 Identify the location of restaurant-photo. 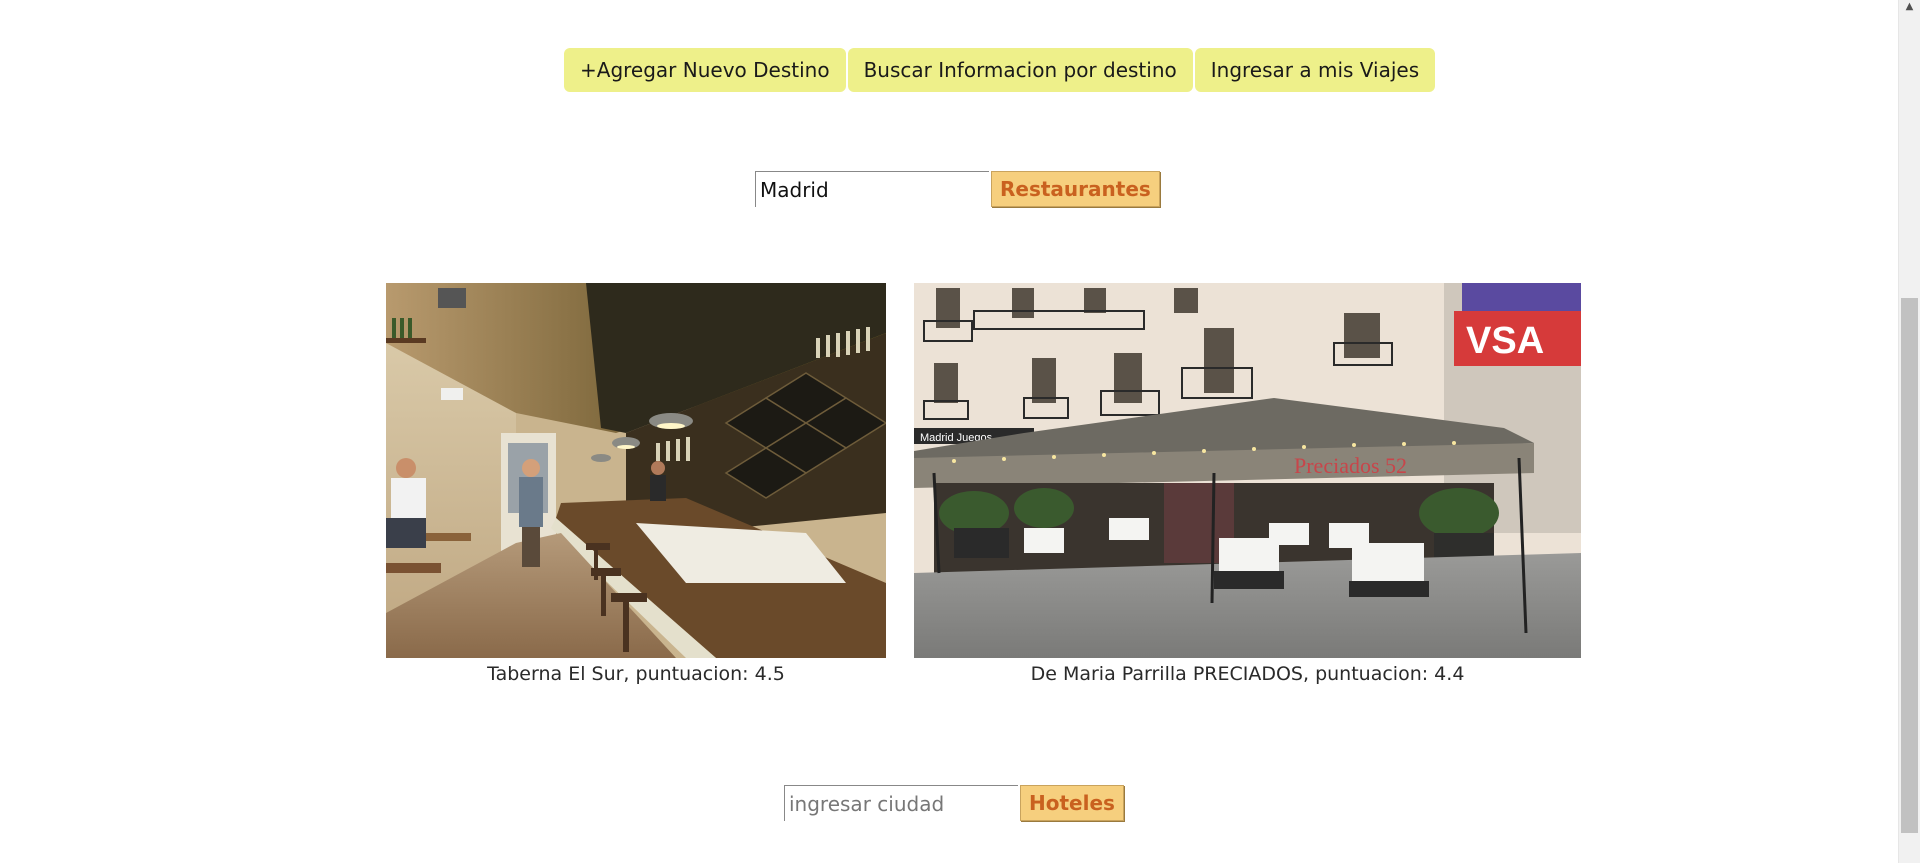
(636, 470).